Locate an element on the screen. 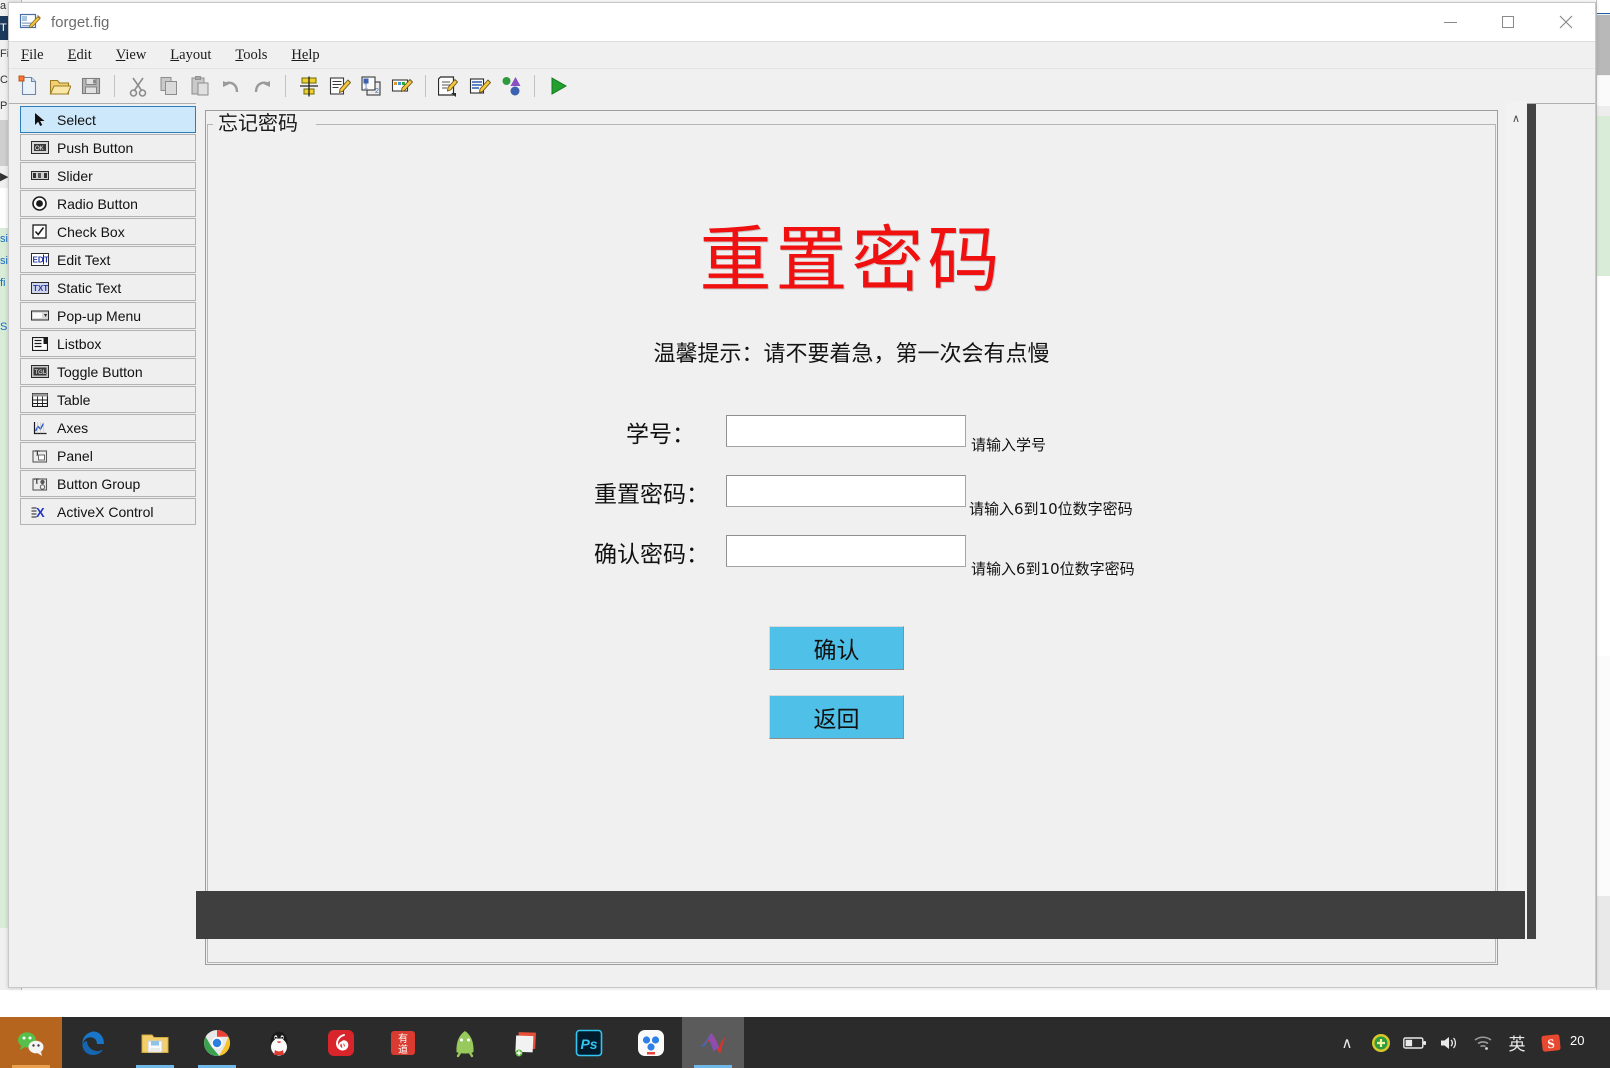  confirm-password-input is located at coordinates (846, 551).